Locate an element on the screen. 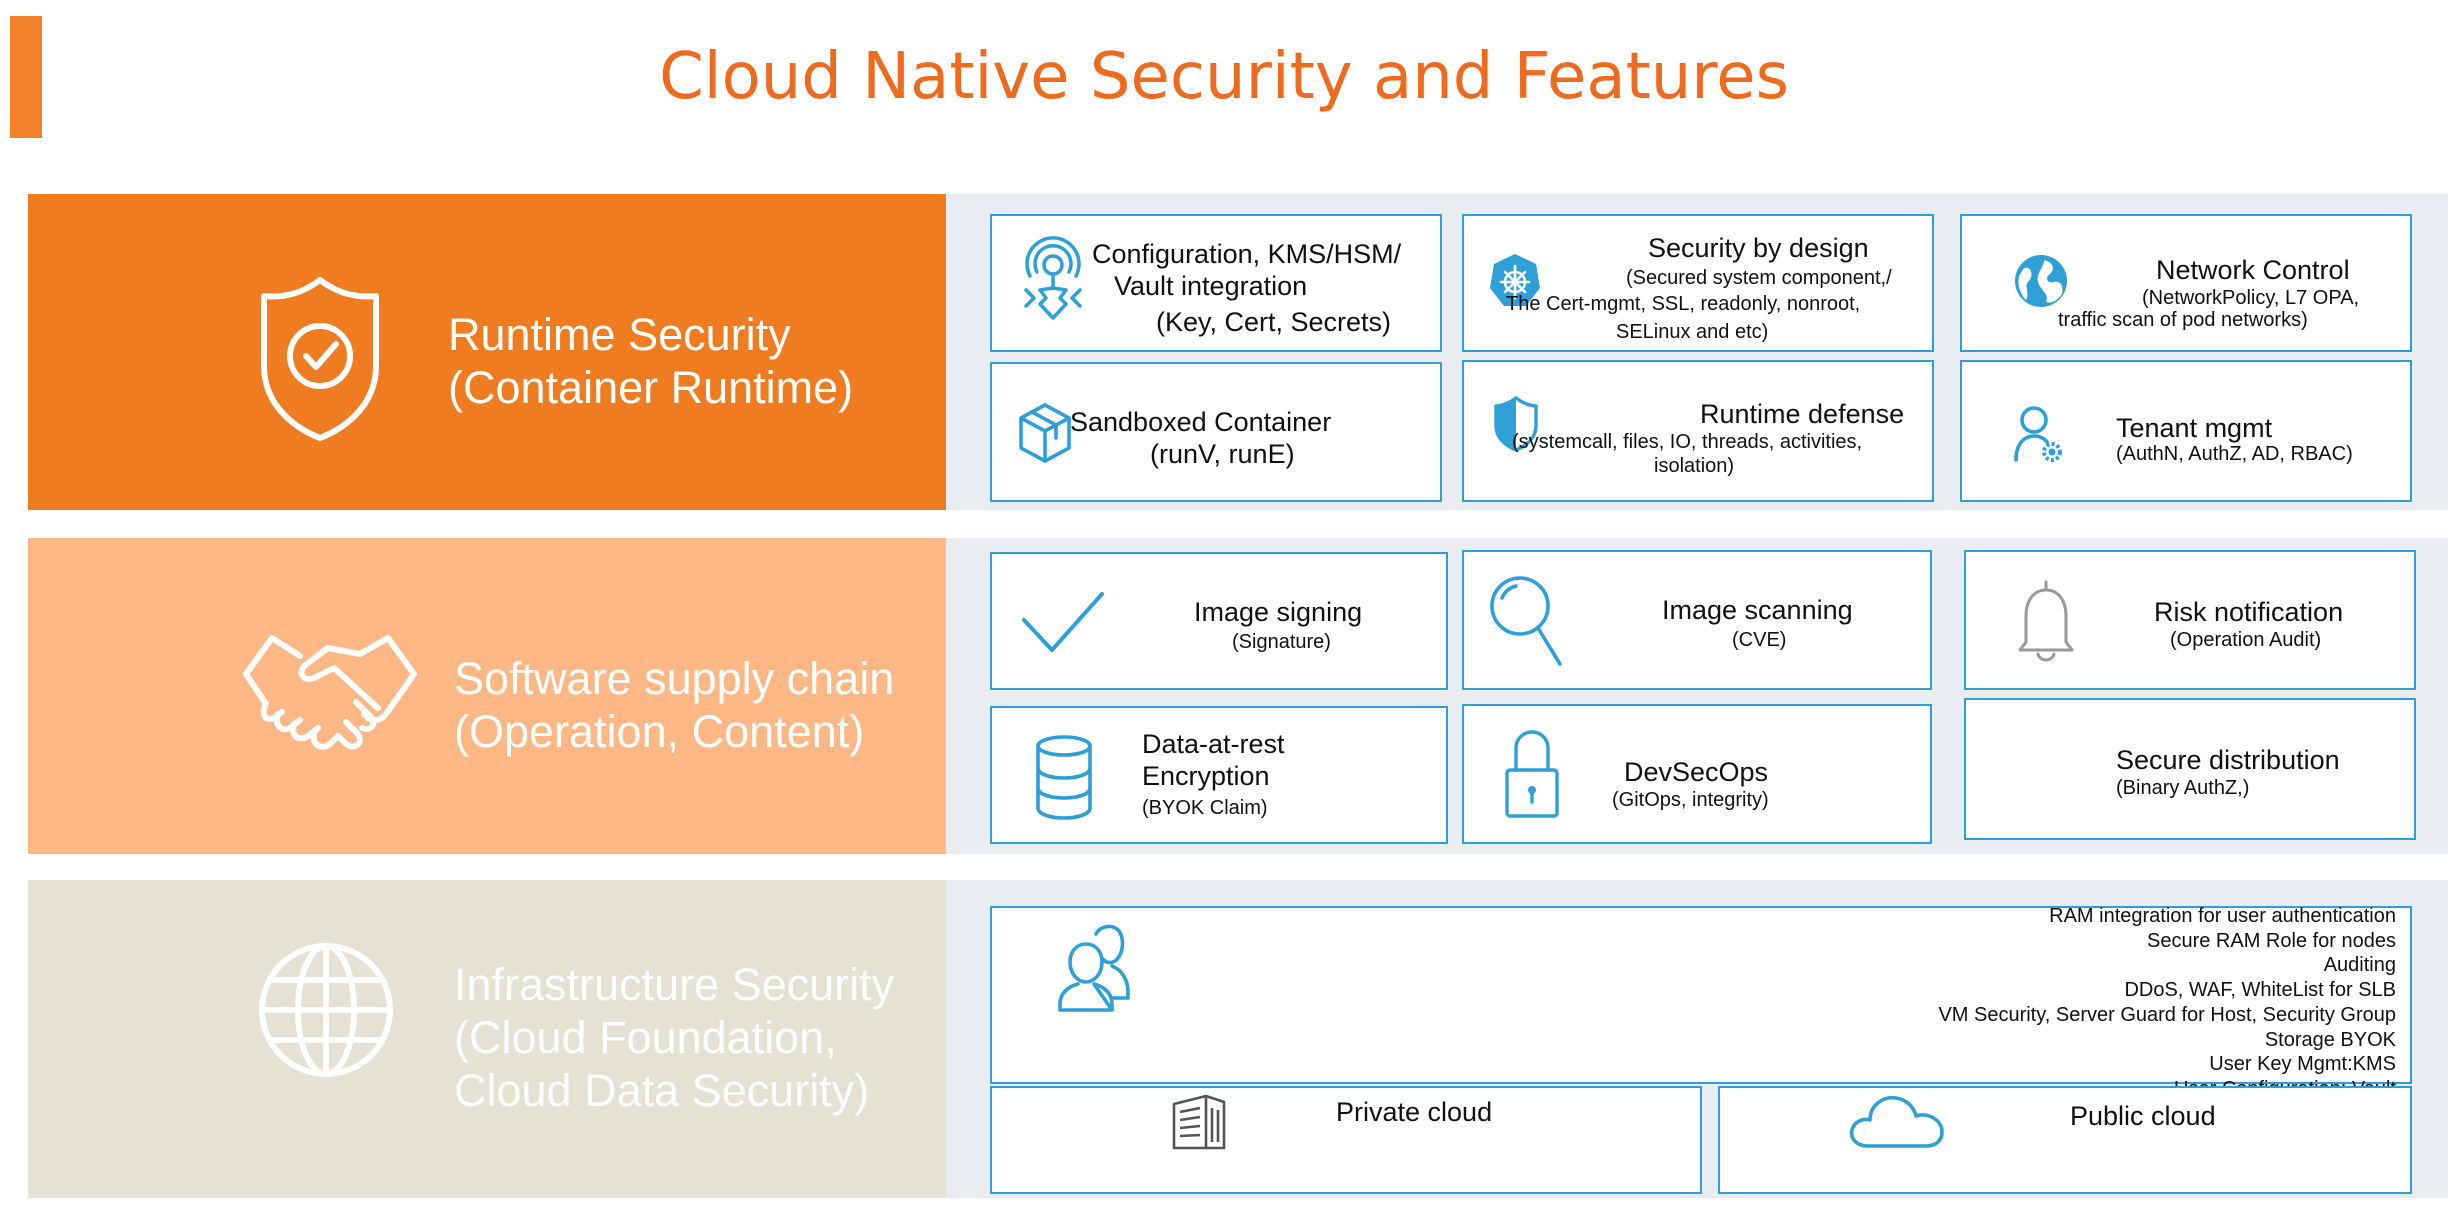 The image size is (2448, 1208). card-risk-notification: Risk notification (Operation Audit) is located at coordinates (2190, 620).